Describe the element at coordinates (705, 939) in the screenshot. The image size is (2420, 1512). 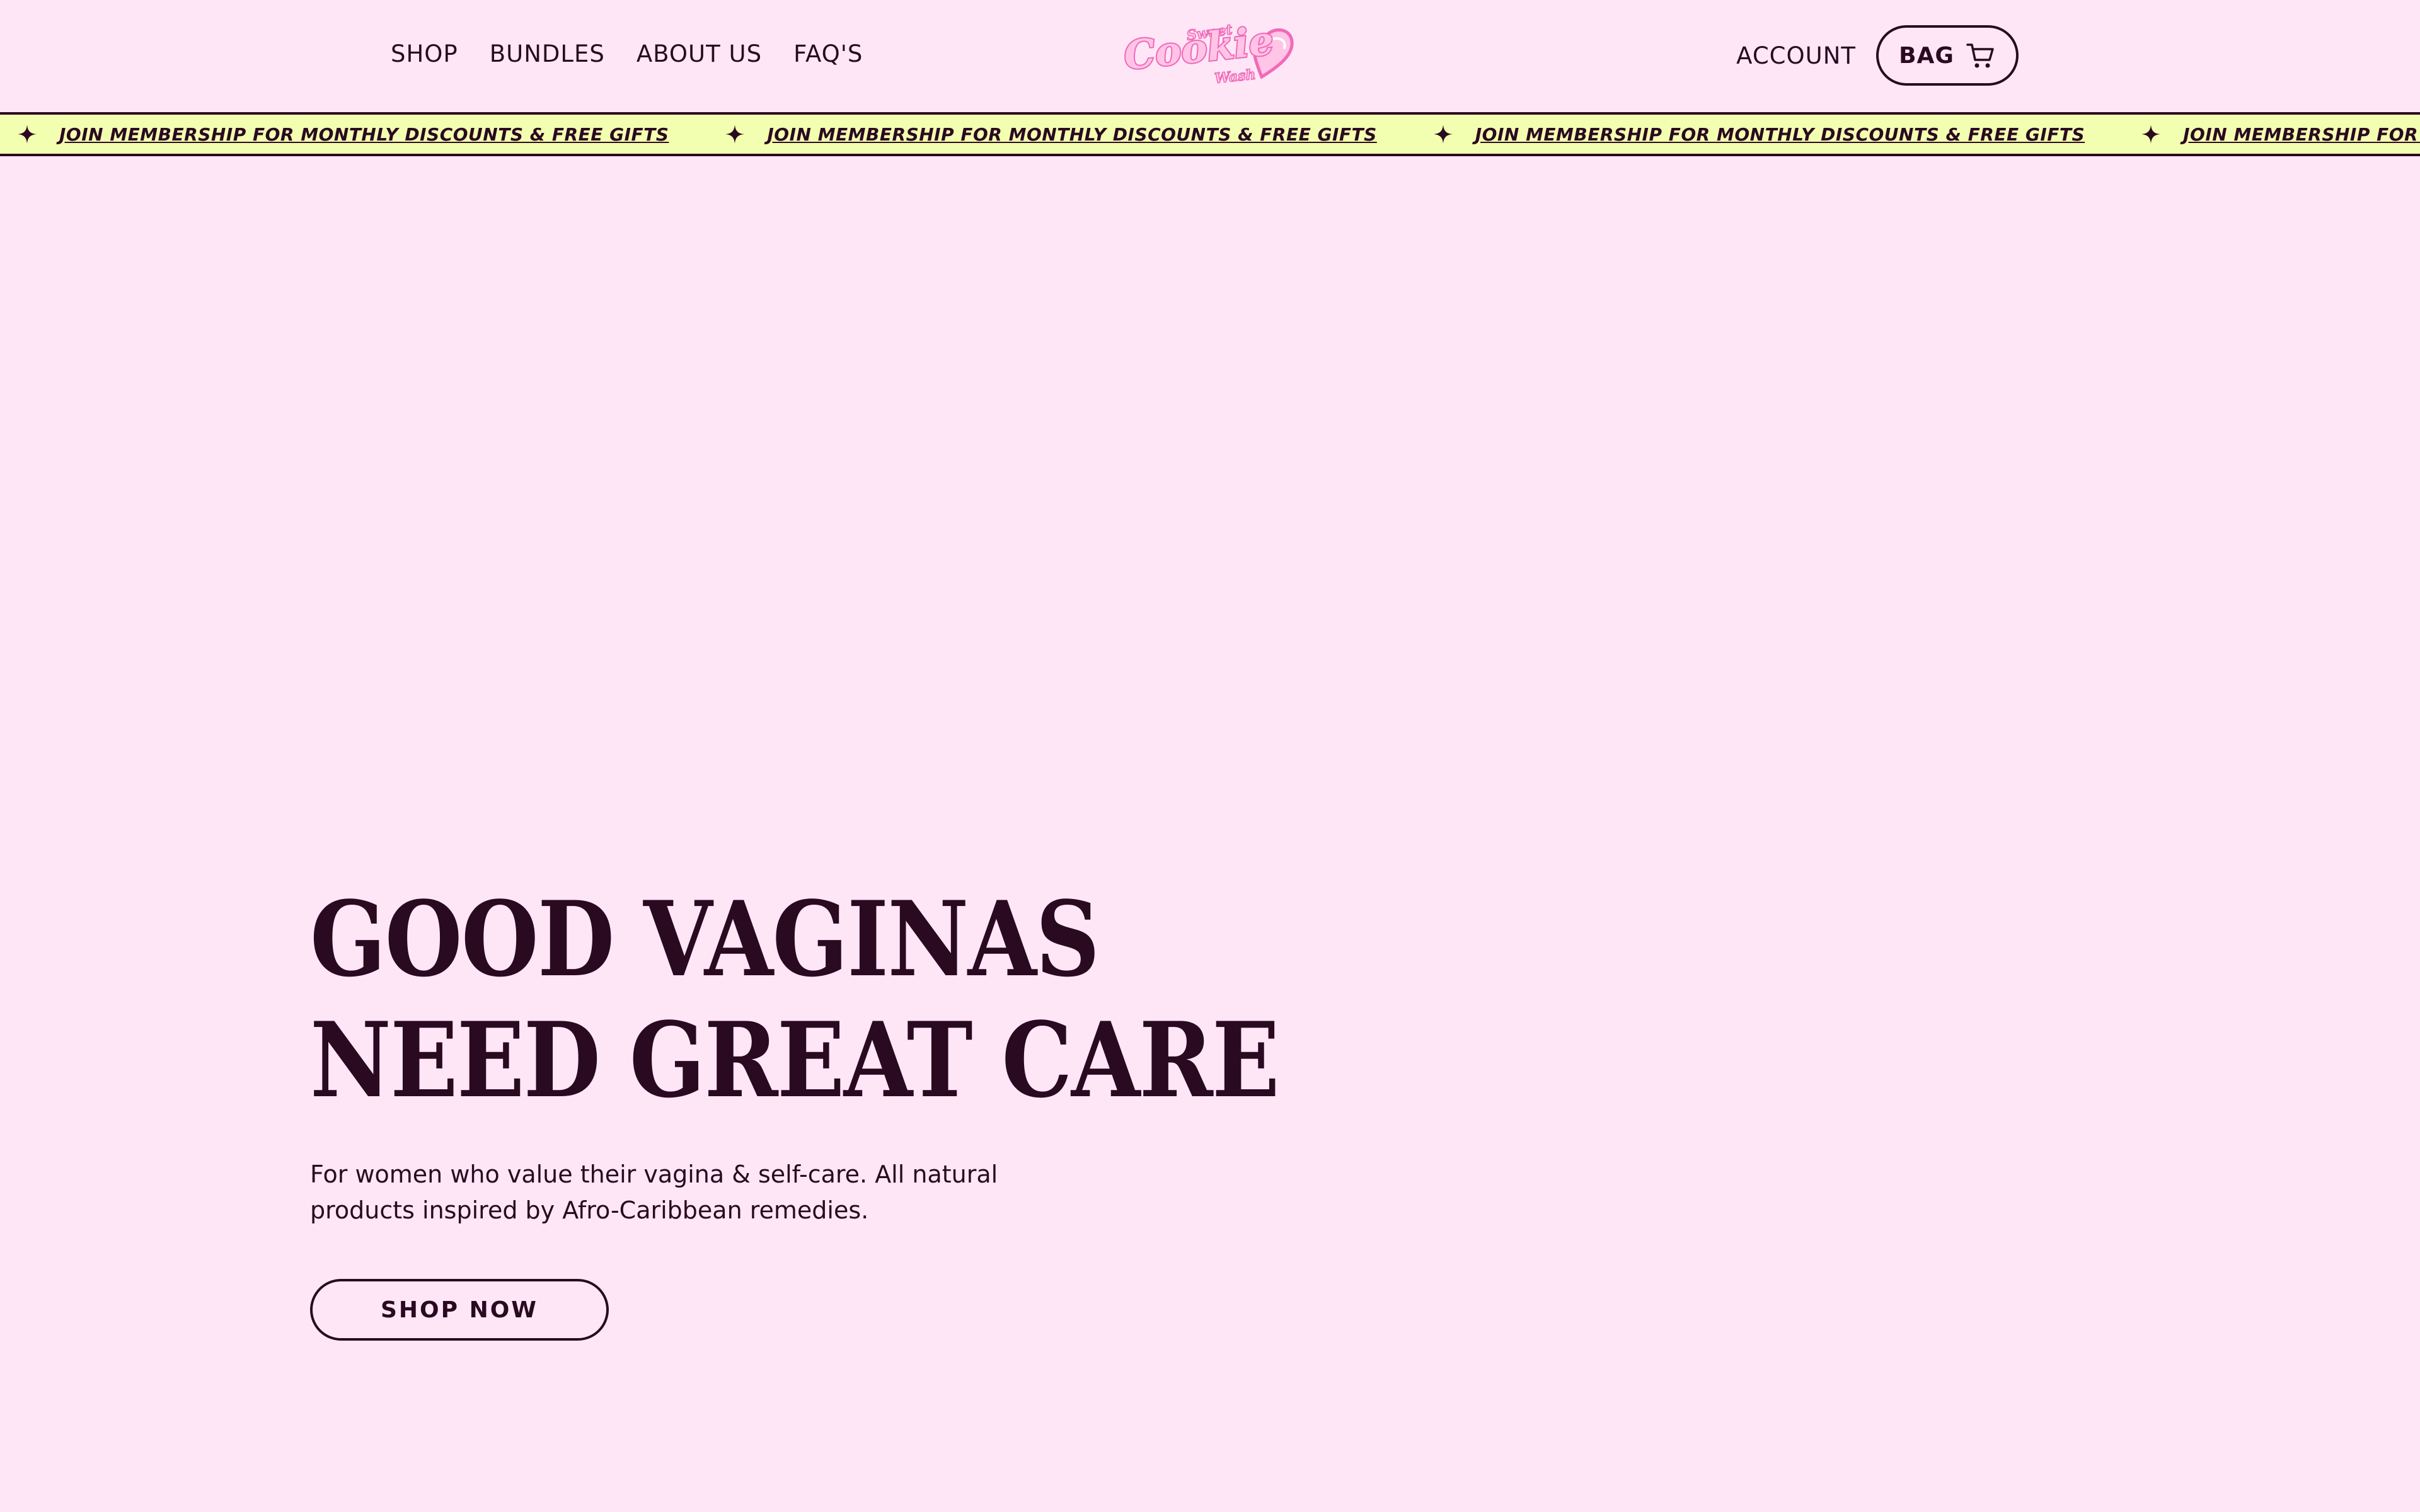
I see `hero-title-line-1: GOOD VAGINAS` at that location.